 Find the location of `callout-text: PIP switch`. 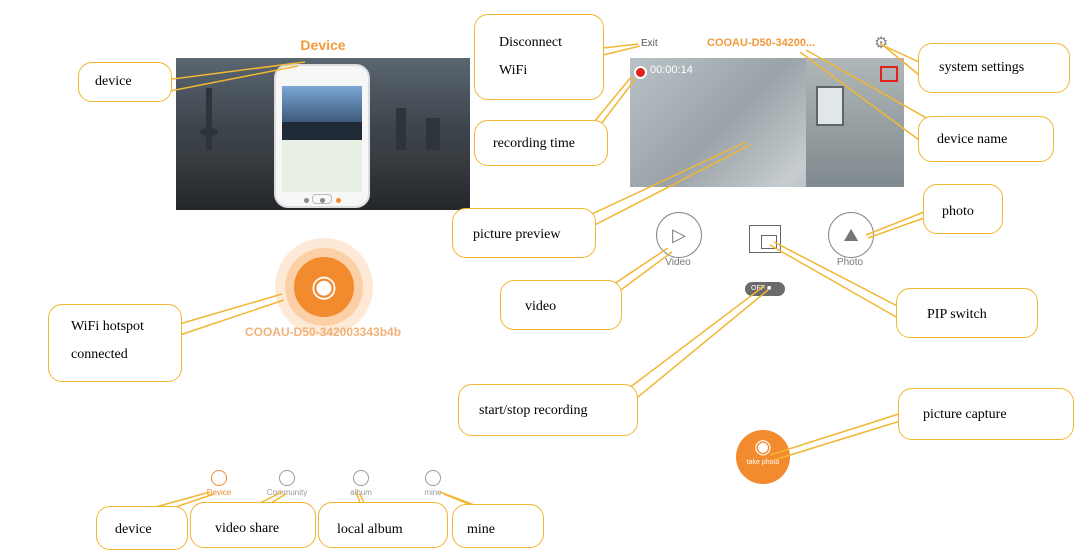

callout-text: PIP switch is located at coordinates (957, 314).